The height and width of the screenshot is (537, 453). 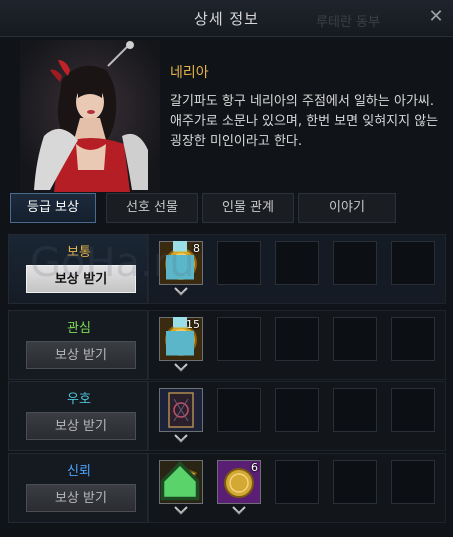 I want to click on background-title-text: 루테란 동부, so click(x=348, y=22).